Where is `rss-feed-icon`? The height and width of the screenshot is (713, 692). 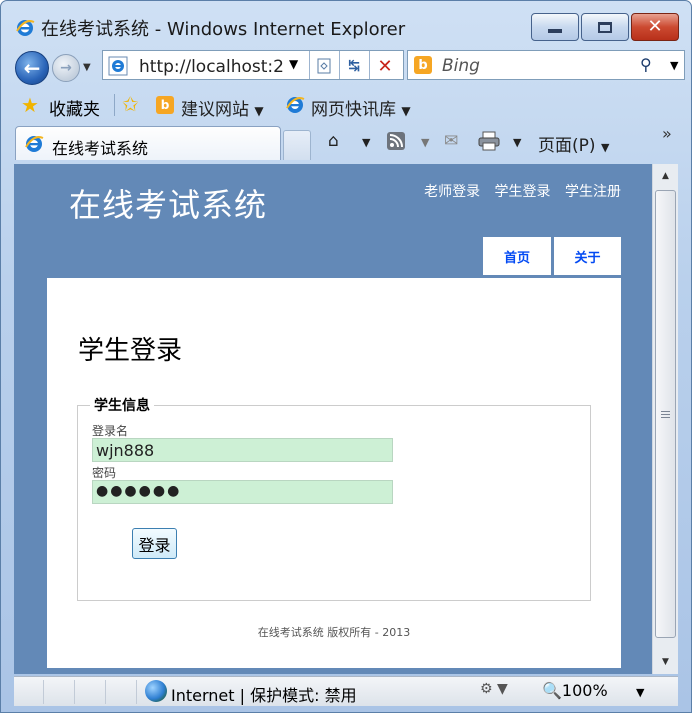
rss-feed-icon is located at coordinates (396, 143).